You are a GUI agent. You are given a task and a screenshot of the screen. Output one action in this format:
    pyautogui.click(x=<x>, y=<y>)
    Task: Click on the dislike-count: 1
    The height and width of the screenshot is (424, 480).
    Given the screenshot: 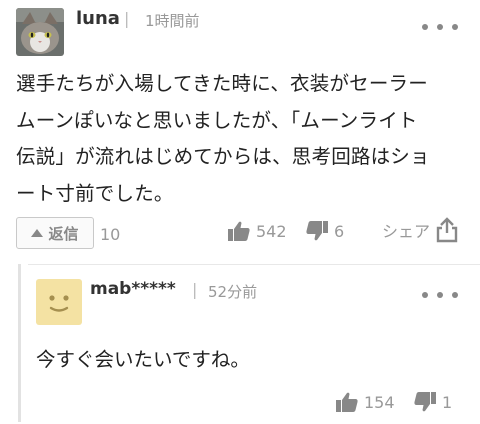 What is the action you would take?
    pyautogui.click(x=447, y=402)
    